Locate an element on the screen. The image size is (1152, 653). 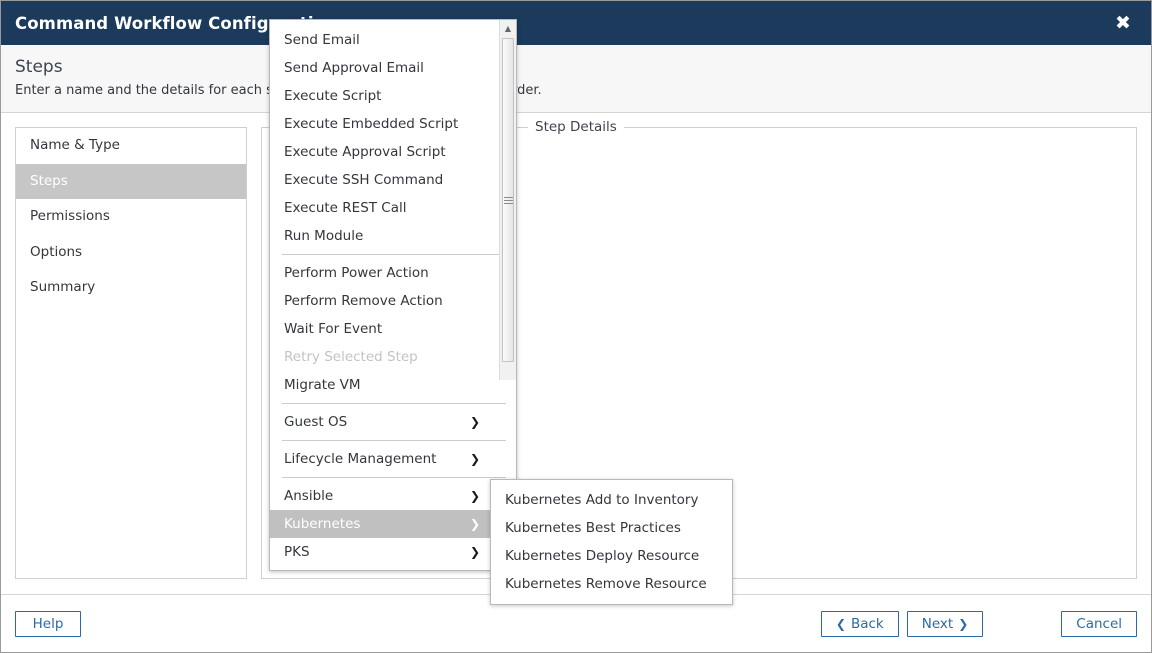
menu-item-execute-embedded-script: Execute Embedded Script is located at coordinates (393, 124).